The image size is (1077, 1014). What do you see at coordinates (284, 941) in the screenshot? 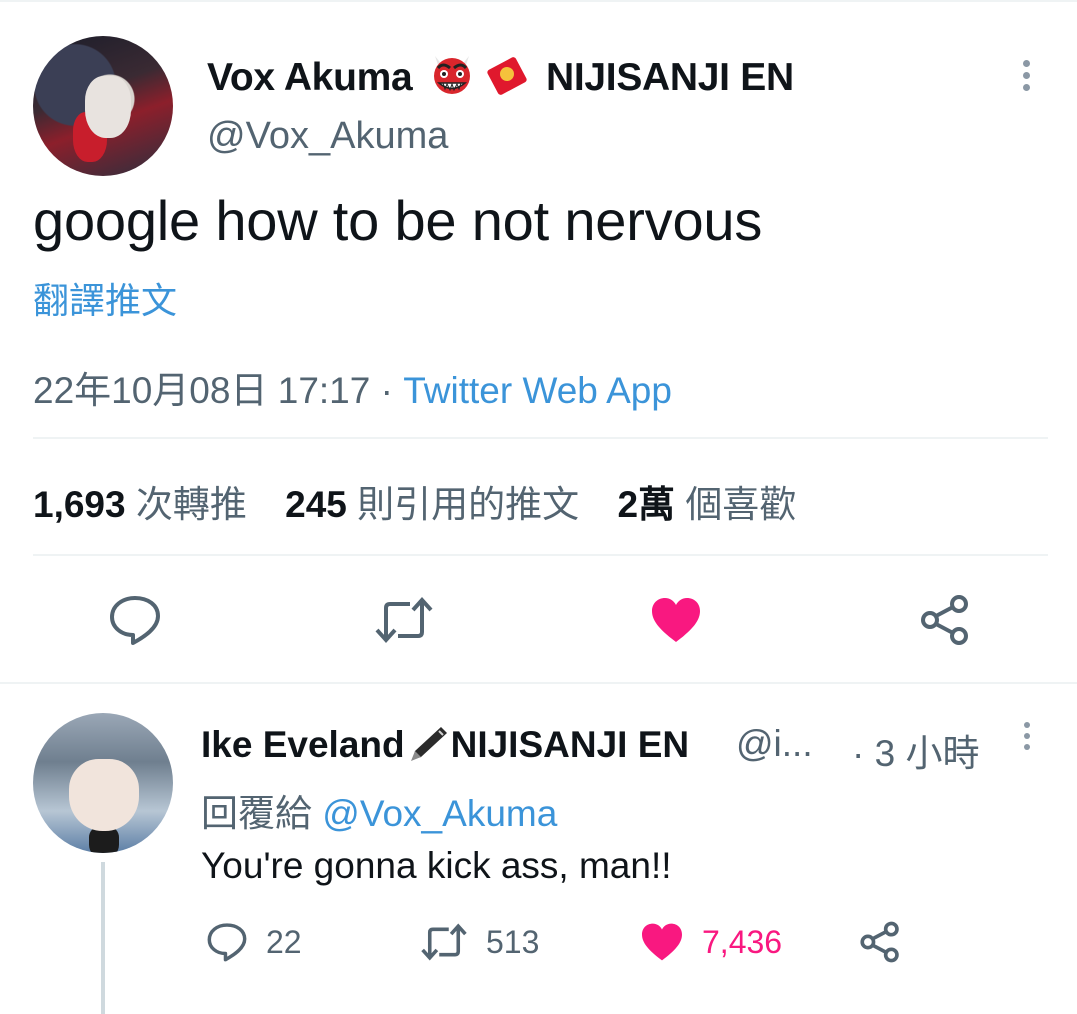
I see `reply-count: 22` at bounding box center [284, 941].